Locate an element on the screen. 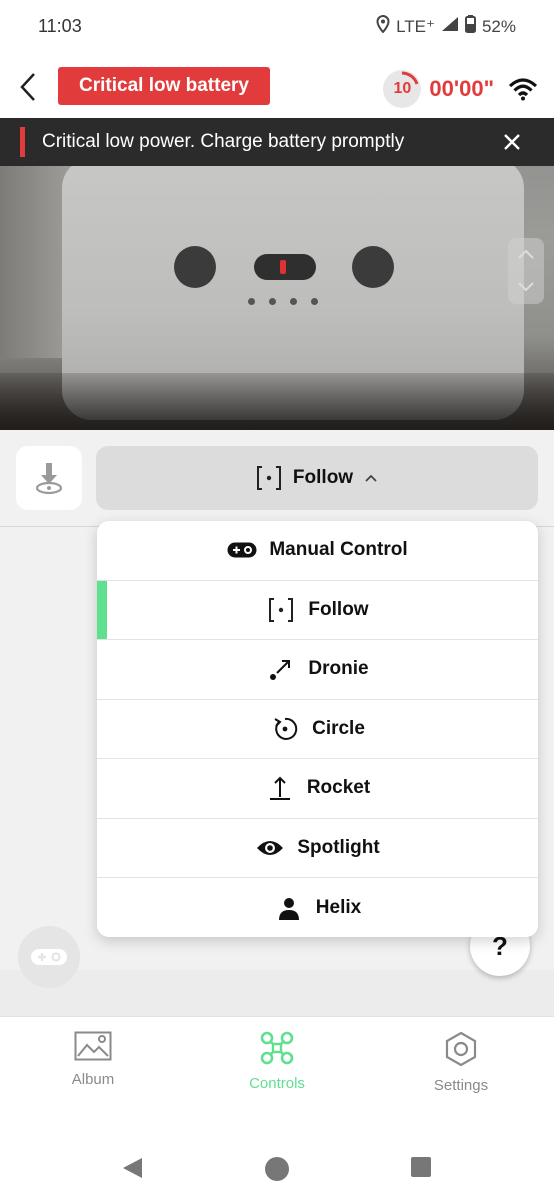 This screenshot has width=554, height=1200. drone-icon is located at coordinates (277, 1048).